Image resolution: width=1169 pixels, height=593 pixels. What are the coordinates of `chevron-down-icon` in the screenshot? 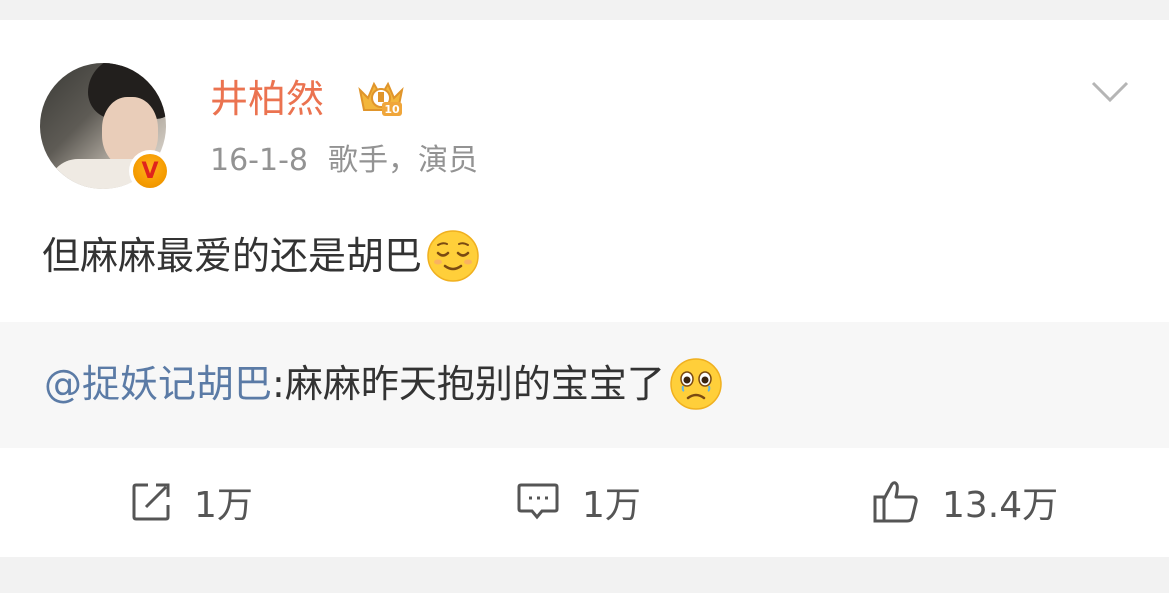 It's located at (1110, 92).